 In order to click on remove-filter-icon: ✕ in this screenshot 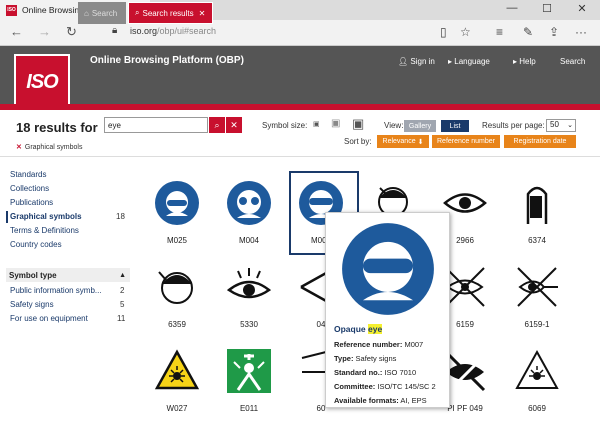, I will do `click(19, 147)`.